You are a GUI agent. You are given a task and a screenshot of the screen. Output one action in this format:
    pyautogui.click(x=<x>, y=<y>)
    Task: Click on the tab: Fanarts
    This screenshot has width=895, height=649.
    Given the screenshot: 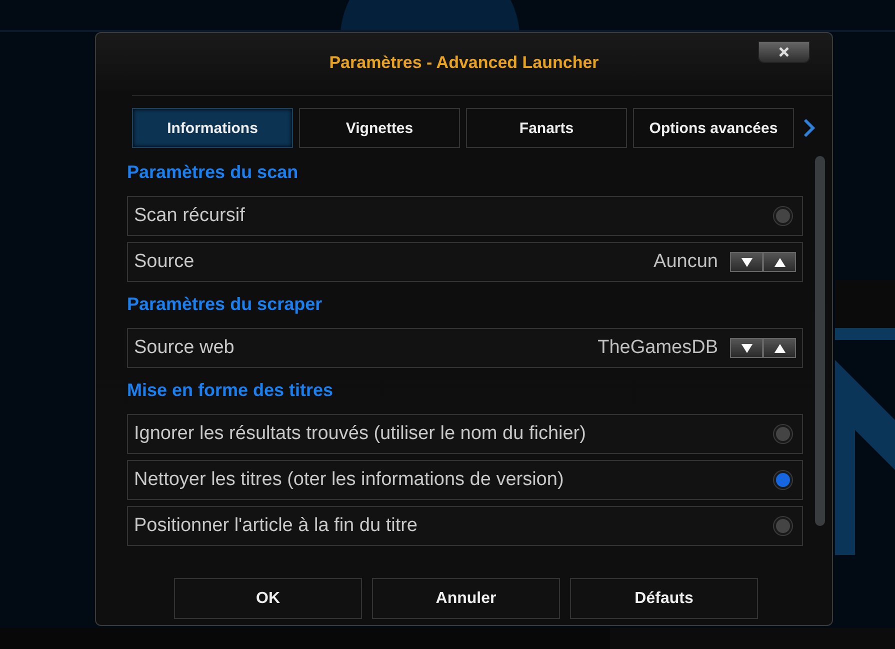 What is the action you would take?
    pyautogui.click(x=546, y=128)
    